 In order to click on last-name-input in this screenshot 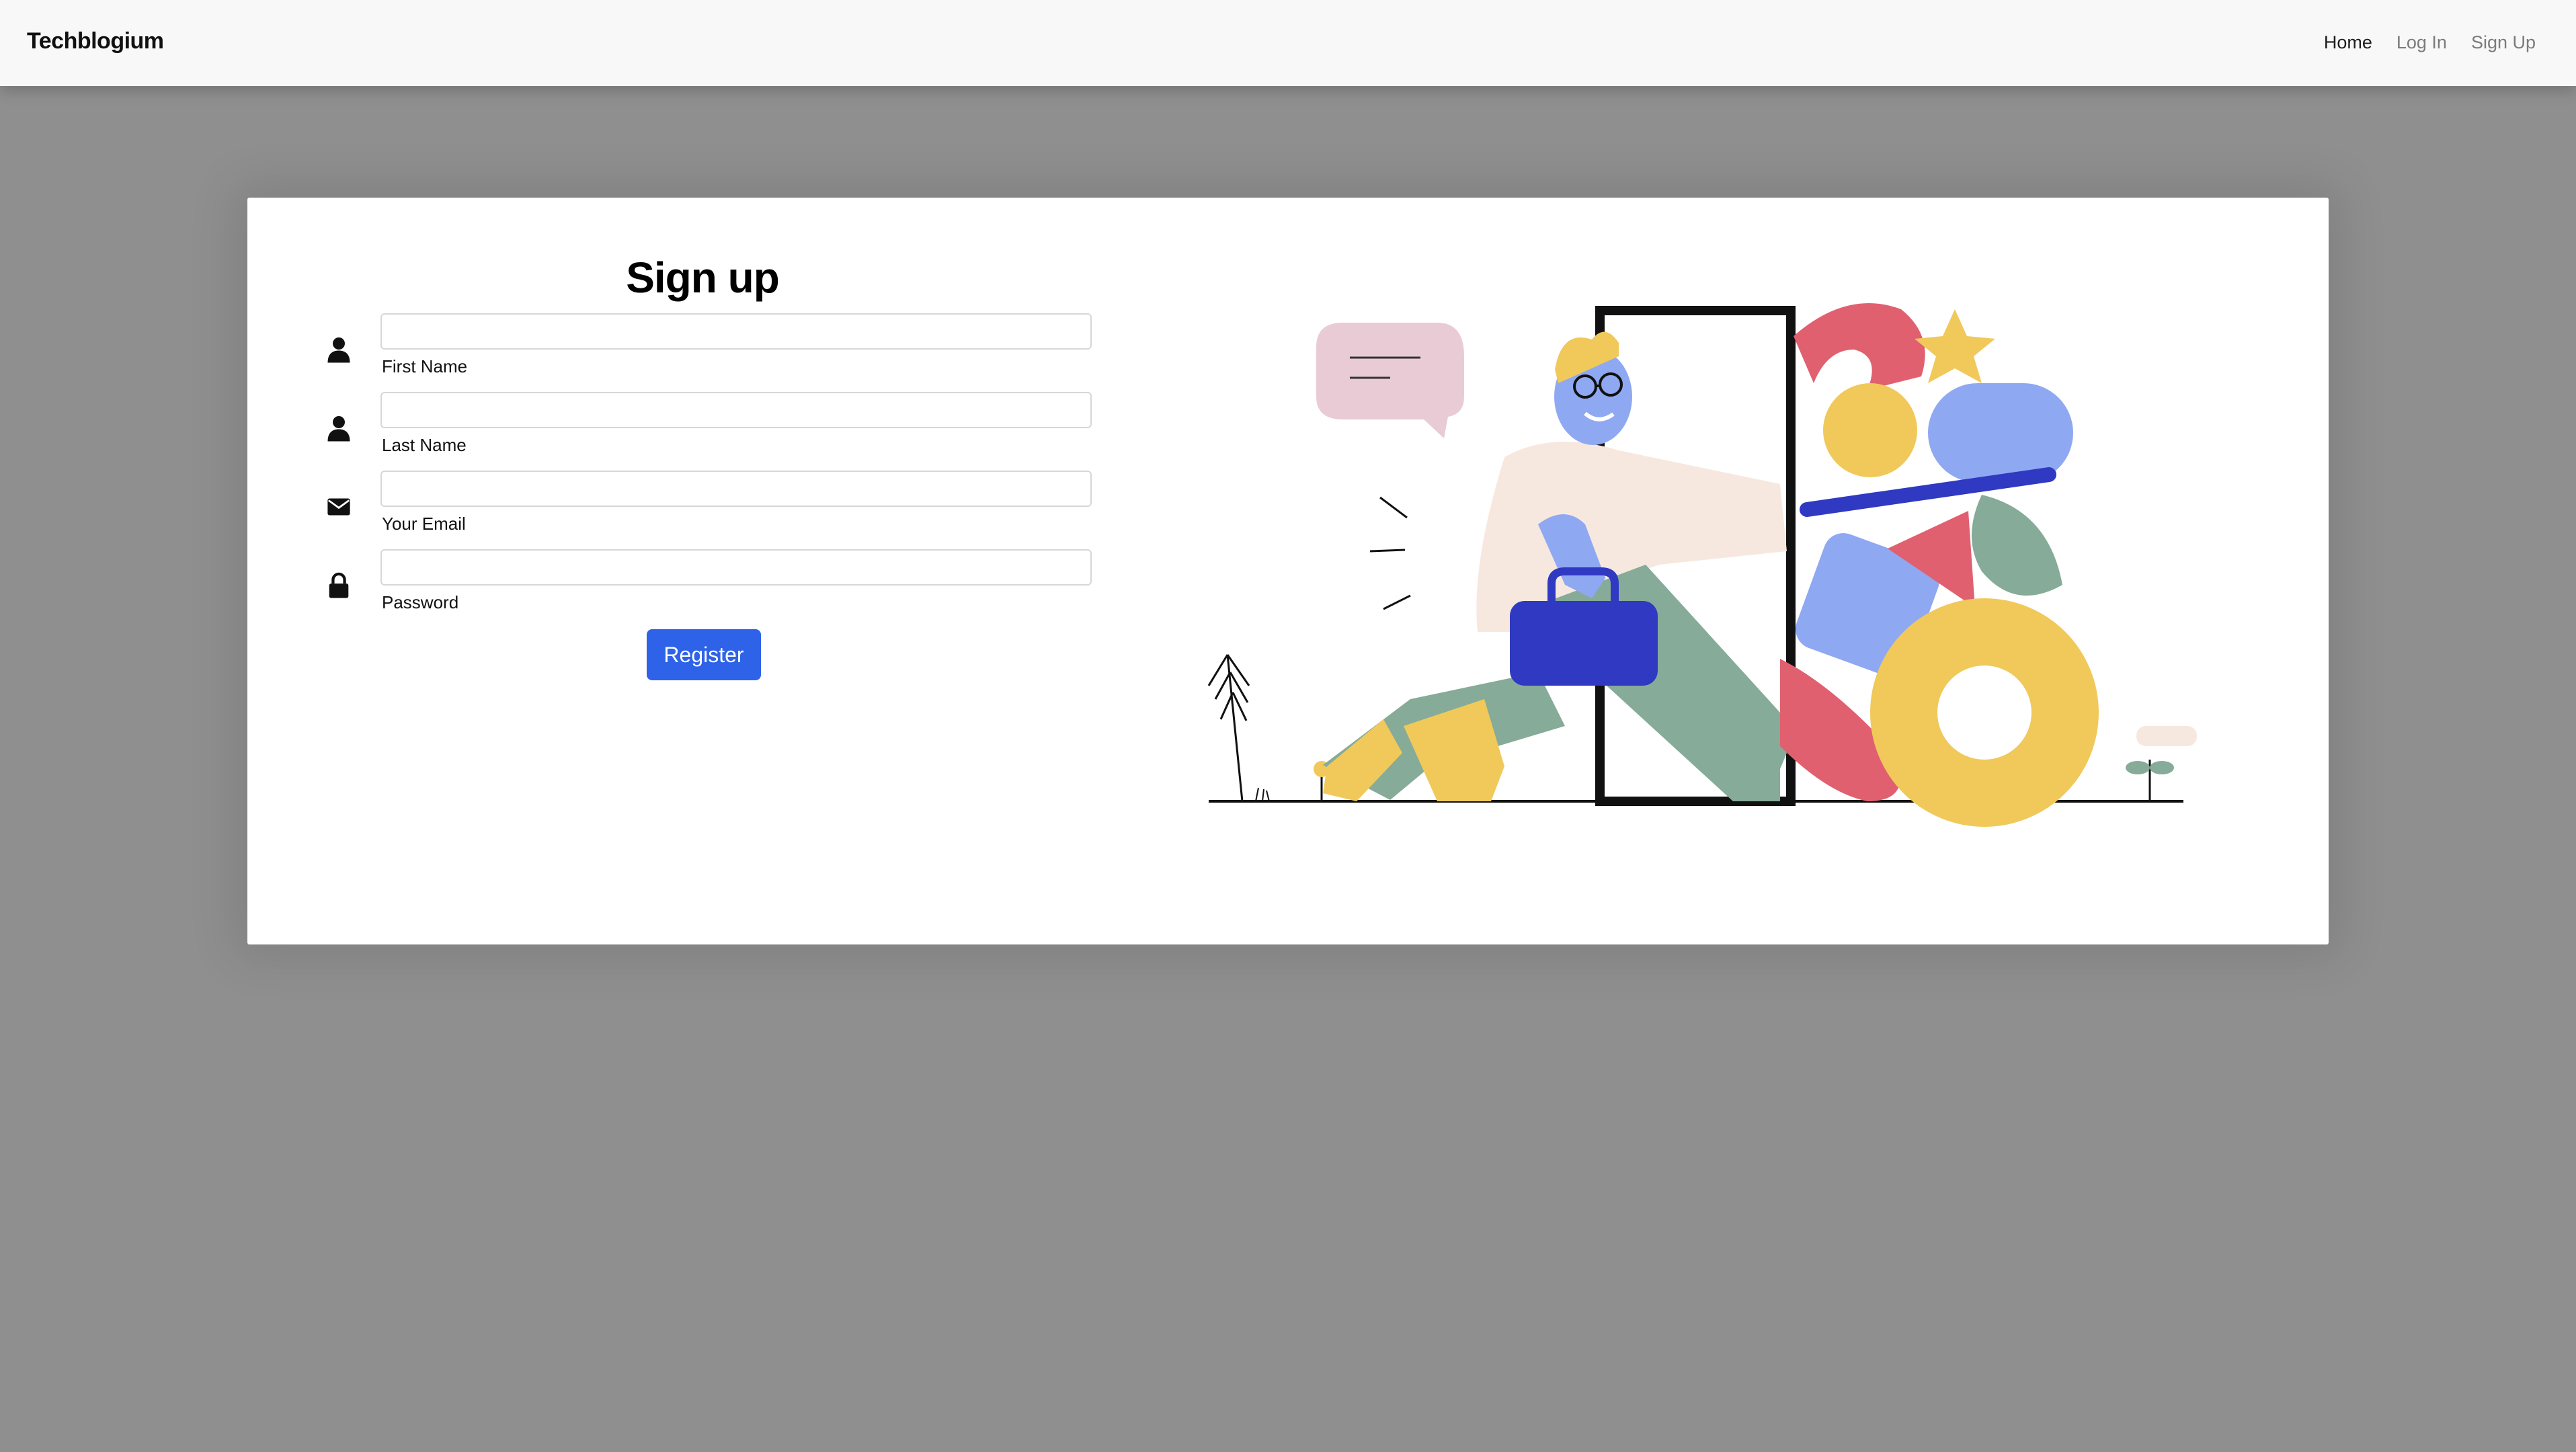, I will do `click(736, 410)`.